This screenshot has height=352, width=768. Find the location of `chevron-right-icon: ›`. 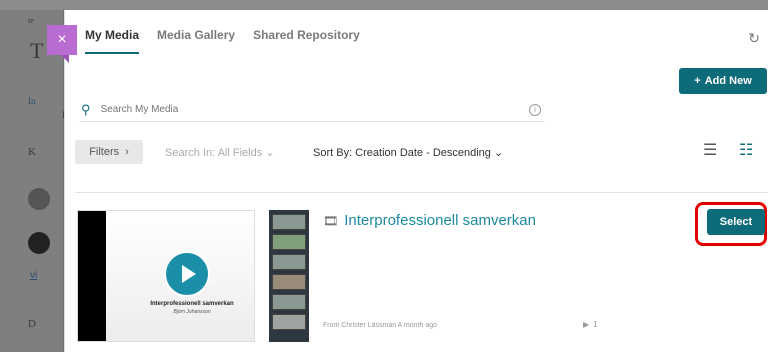

chevron-right-icon: › is located at coordinates (127, 152).